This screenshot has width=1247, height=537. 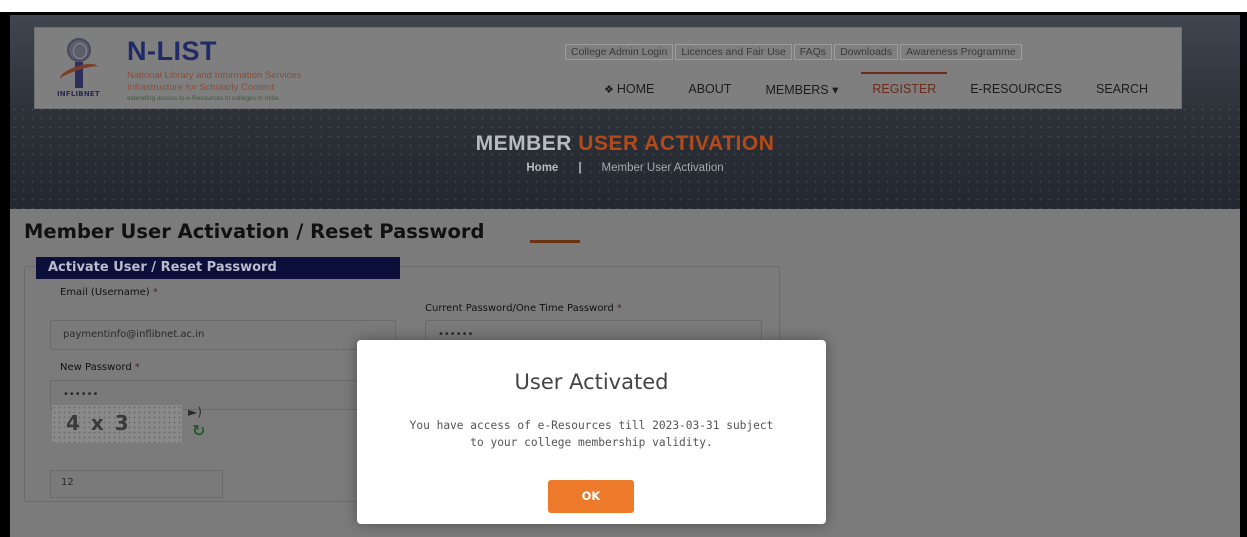 What do you see at coordinates (1016, 89) in the screenshot?
I see `nav-e-resources: E-RESOURCES` at bounding box center [1016, 89].